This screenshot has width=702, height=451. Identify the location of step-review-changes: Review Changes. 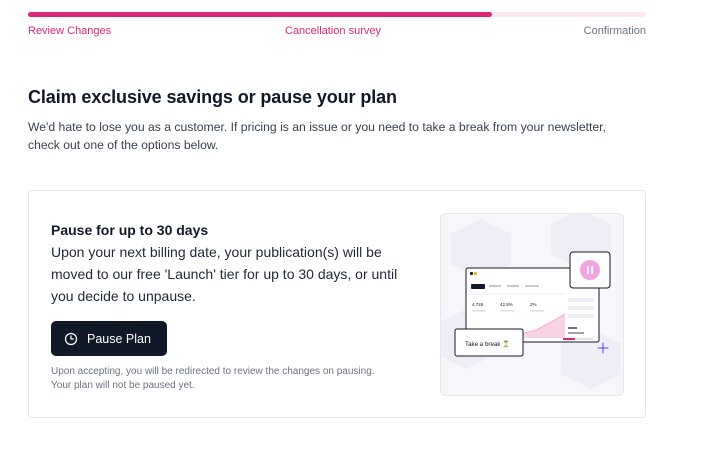
(70, 31).